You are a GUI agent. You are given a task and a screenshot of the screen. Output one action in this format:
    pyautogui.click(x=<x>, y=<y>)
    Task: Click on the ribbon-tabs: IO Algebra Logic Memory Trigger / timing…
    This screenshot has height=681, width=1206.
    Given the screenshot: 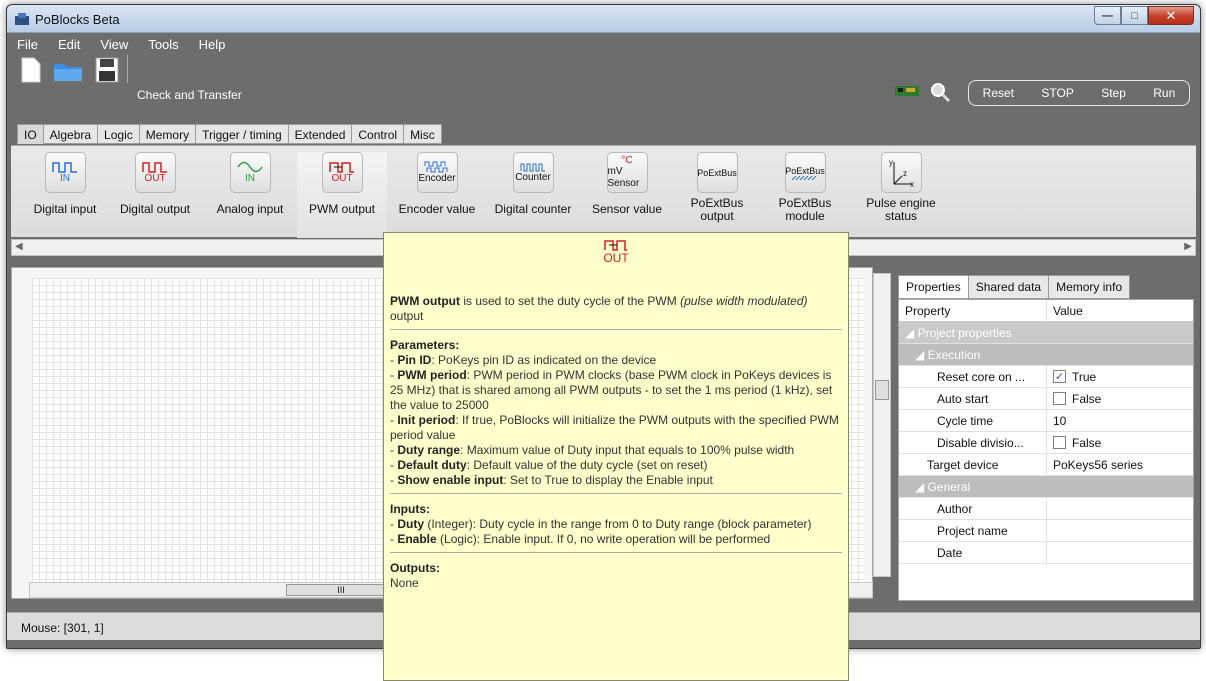 What is the action you would take?
    pyautogui.click(x=229, y=134)
    